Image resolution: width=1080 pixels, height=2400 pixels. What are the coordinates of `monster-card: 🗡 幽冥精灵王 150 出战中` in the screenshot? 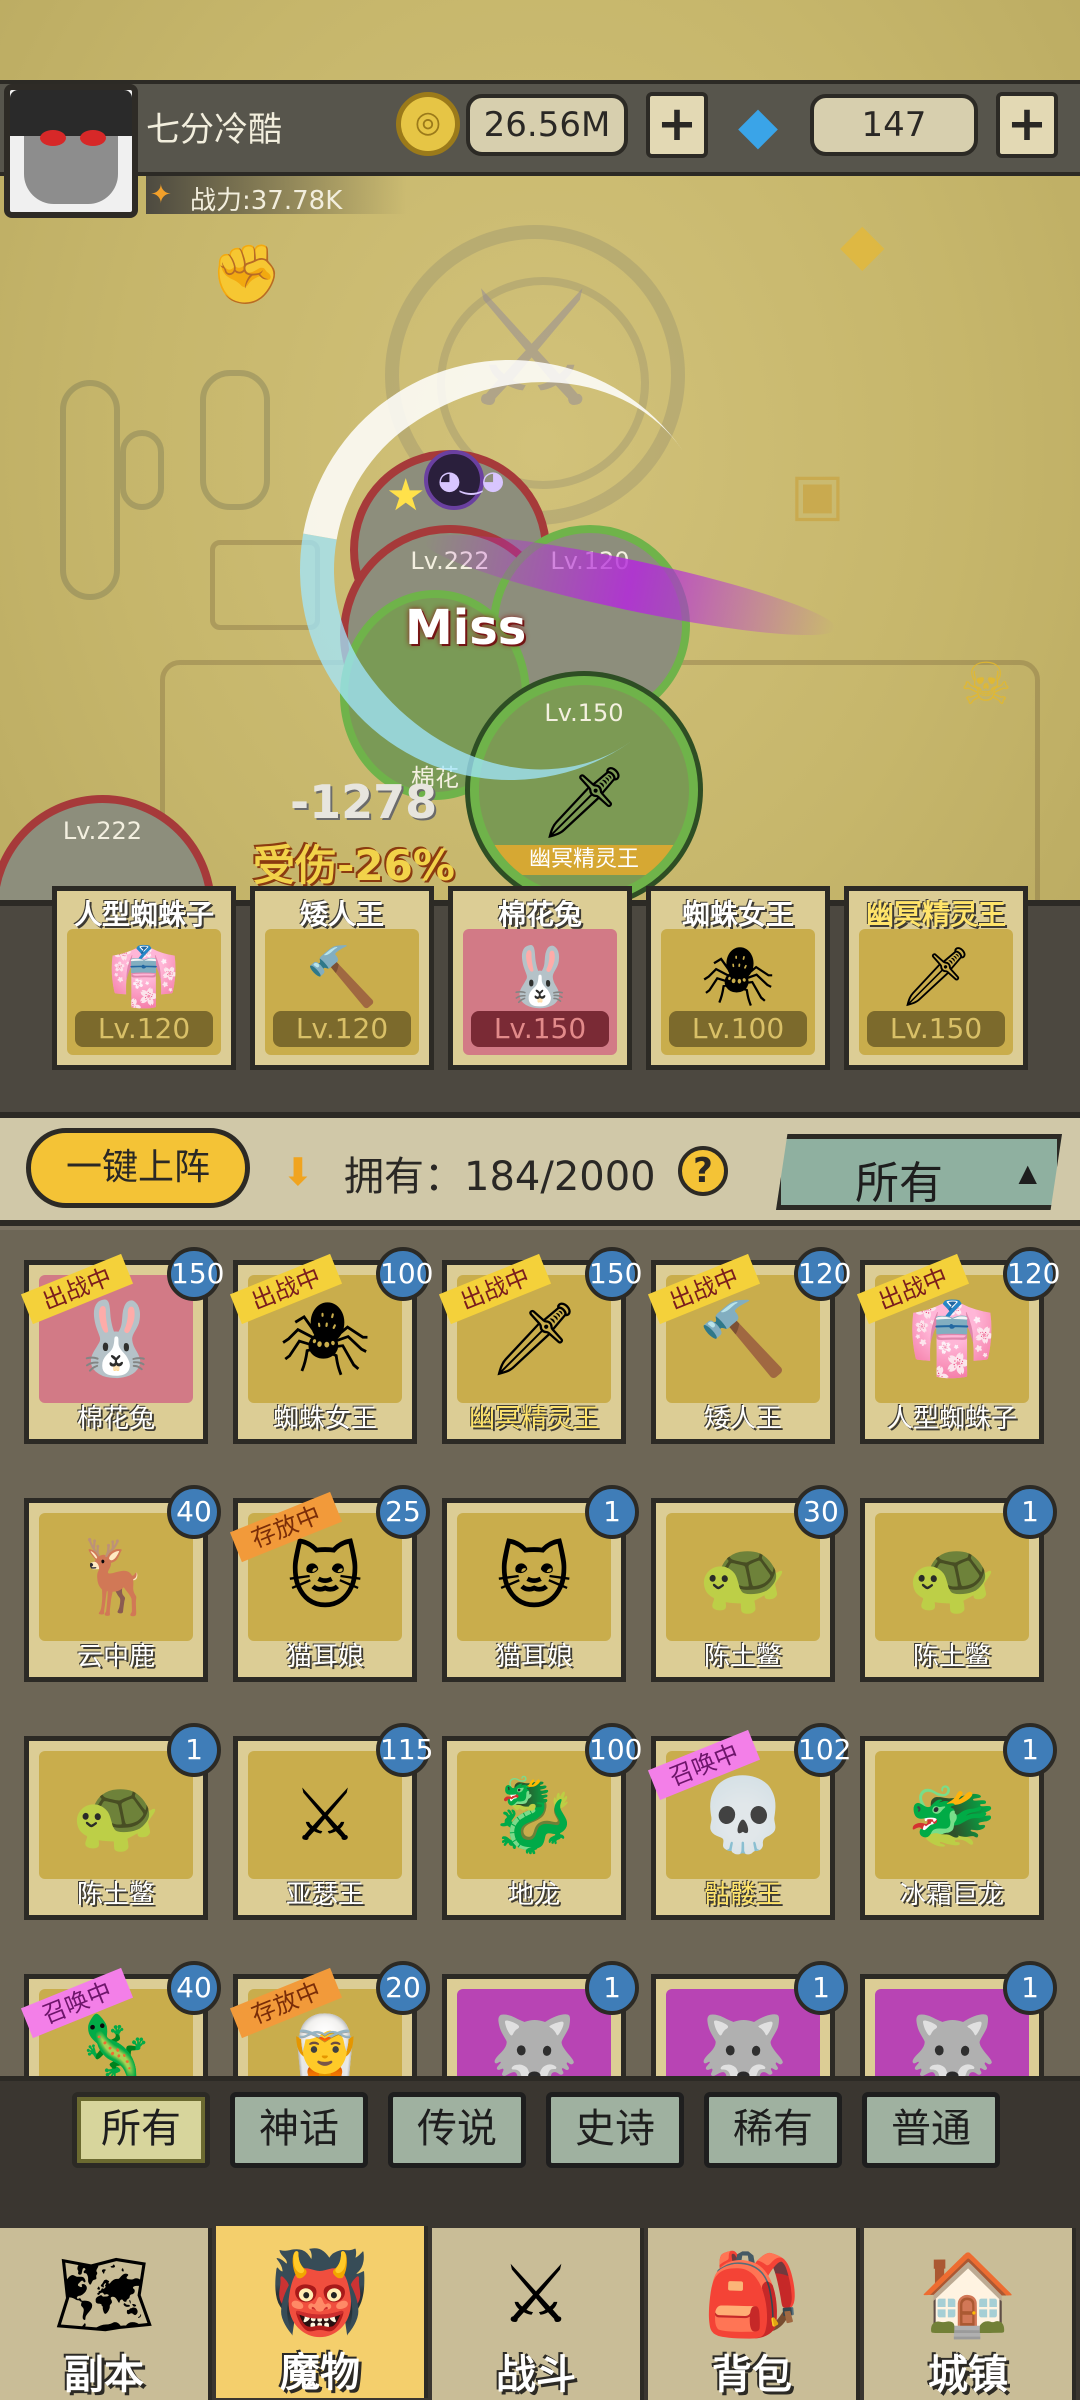 It's located at (540, 1345).